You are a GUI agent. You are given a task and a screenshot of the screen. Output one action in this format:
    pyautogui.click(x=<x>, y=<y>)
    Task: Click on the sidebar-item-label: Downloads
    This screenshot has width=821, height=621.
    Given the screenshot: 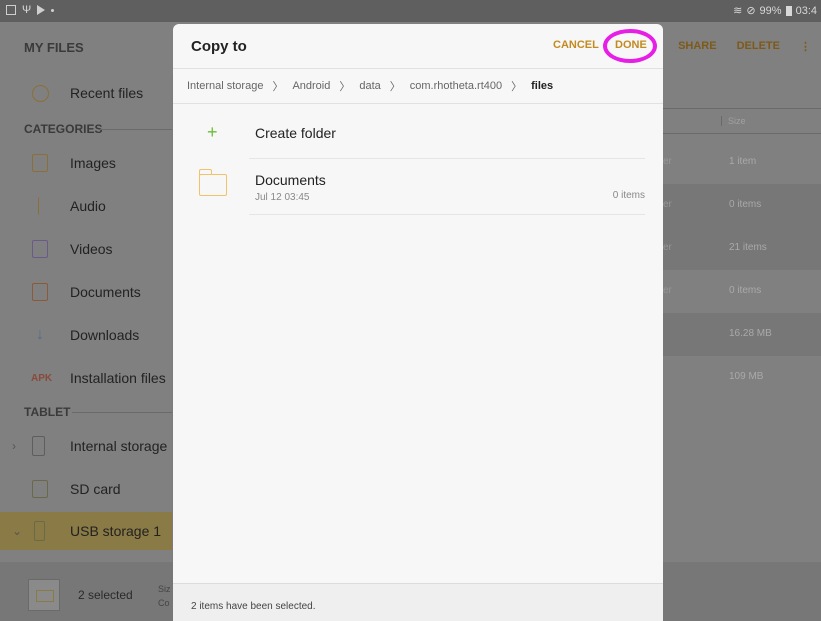 What is the action you would take?
    pyautogui.click(x=105, y=335)
    